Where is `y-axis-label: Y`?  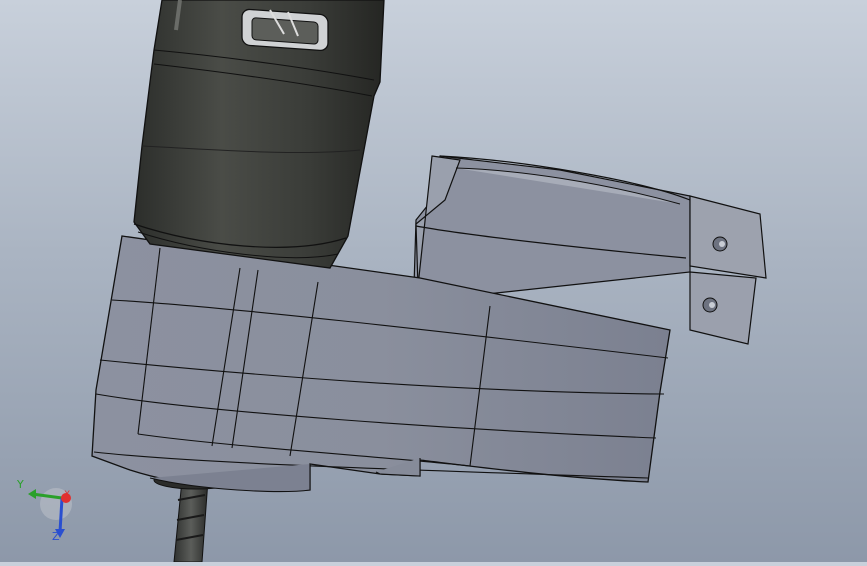
y-axis-label: Y is located at coordinates (20, 484).